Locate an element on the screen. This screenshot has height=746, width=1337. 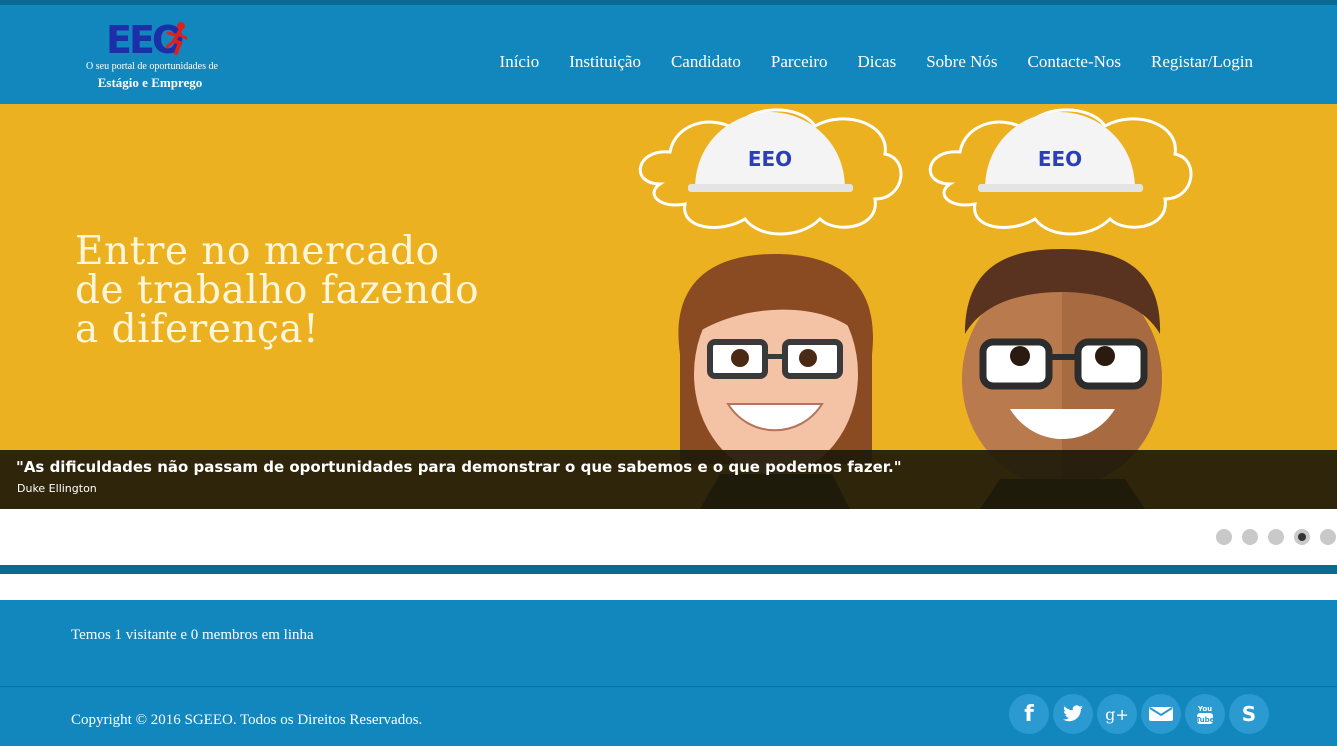
hero-headline-line: de trabalho fazendo is located at coordinates (277, 290).